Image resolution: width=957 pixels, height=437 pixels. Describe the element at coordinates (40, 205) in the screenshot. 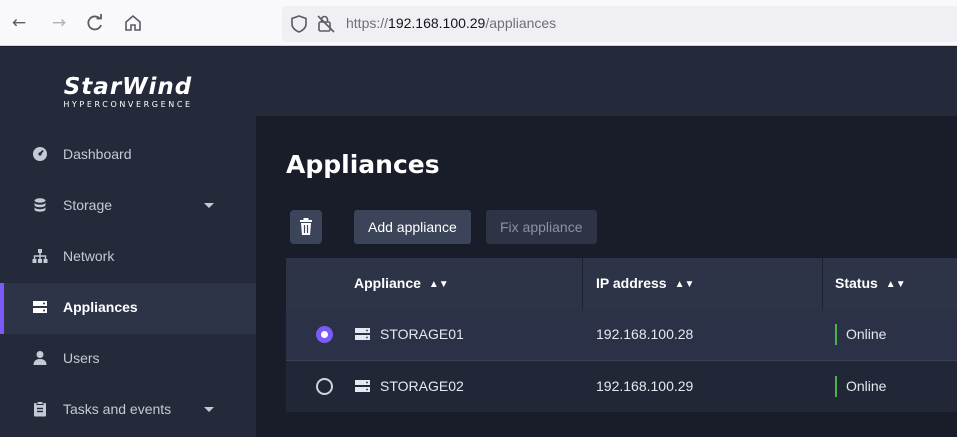

I see `database-icon` at that location.